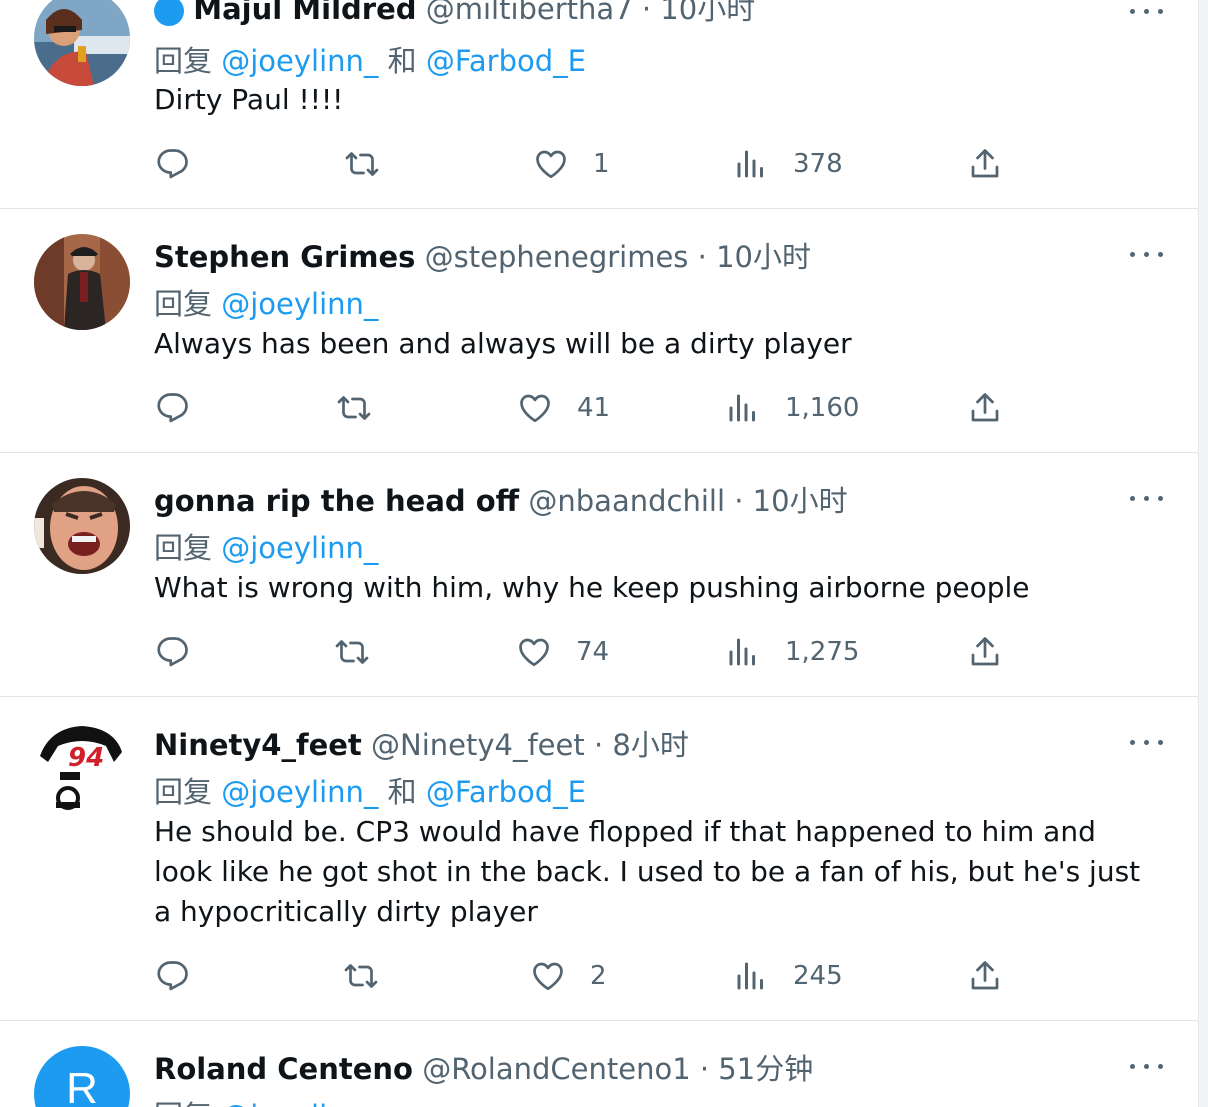  Describe the element at coordinates (571, 164) in the screenshot. I see `like-button: 1` at that location.